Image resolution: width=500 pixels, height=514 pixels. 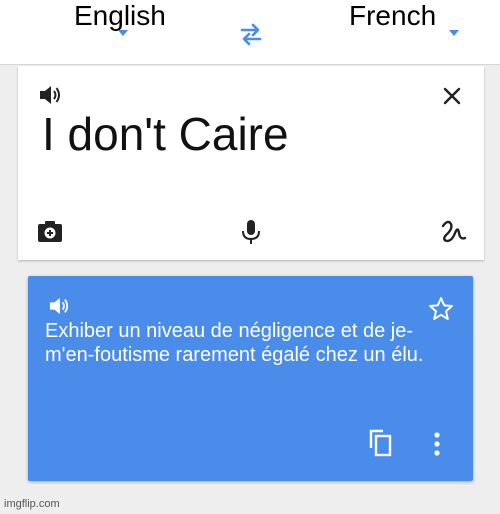 What do you see at coordinates (165, 134) in the screenshot?
I see `source-text-input: I don't Caire` at bounding box center [165, 134].